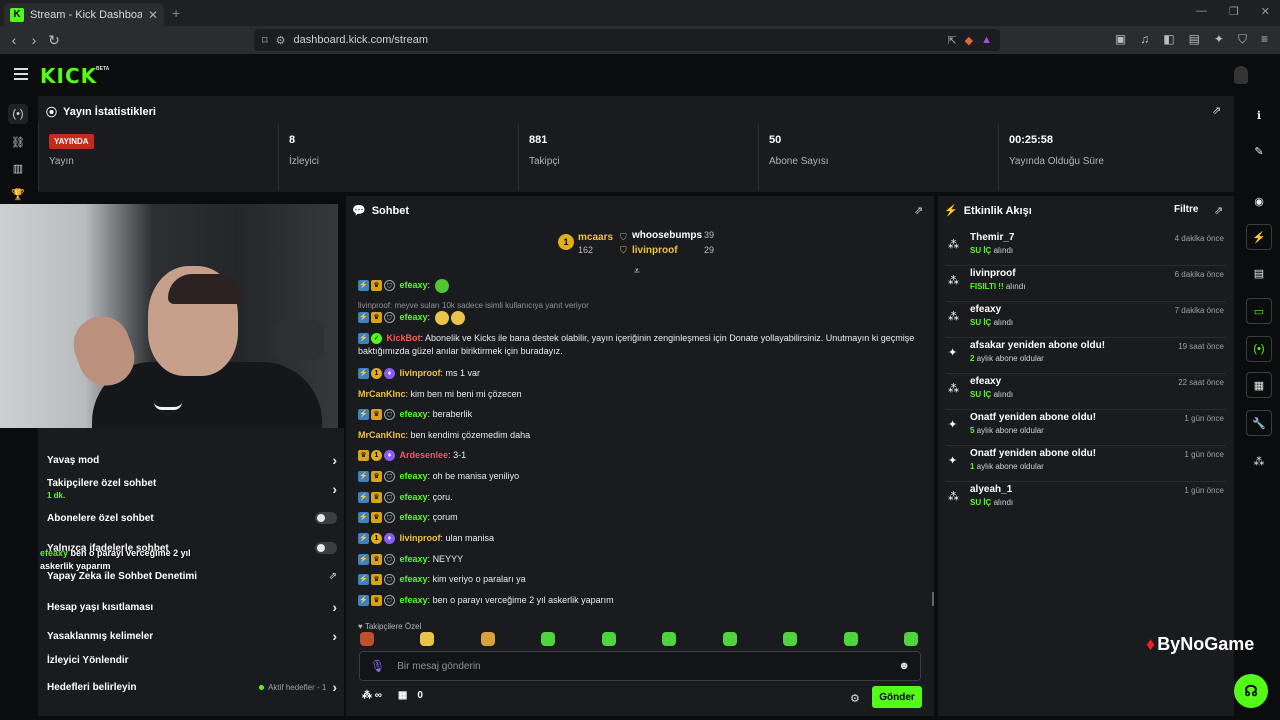  What do you see at coordinates (1259, 237) in the screenshot?
I see `lightning-icon: ⚡` at bounding box center [1259, 237].